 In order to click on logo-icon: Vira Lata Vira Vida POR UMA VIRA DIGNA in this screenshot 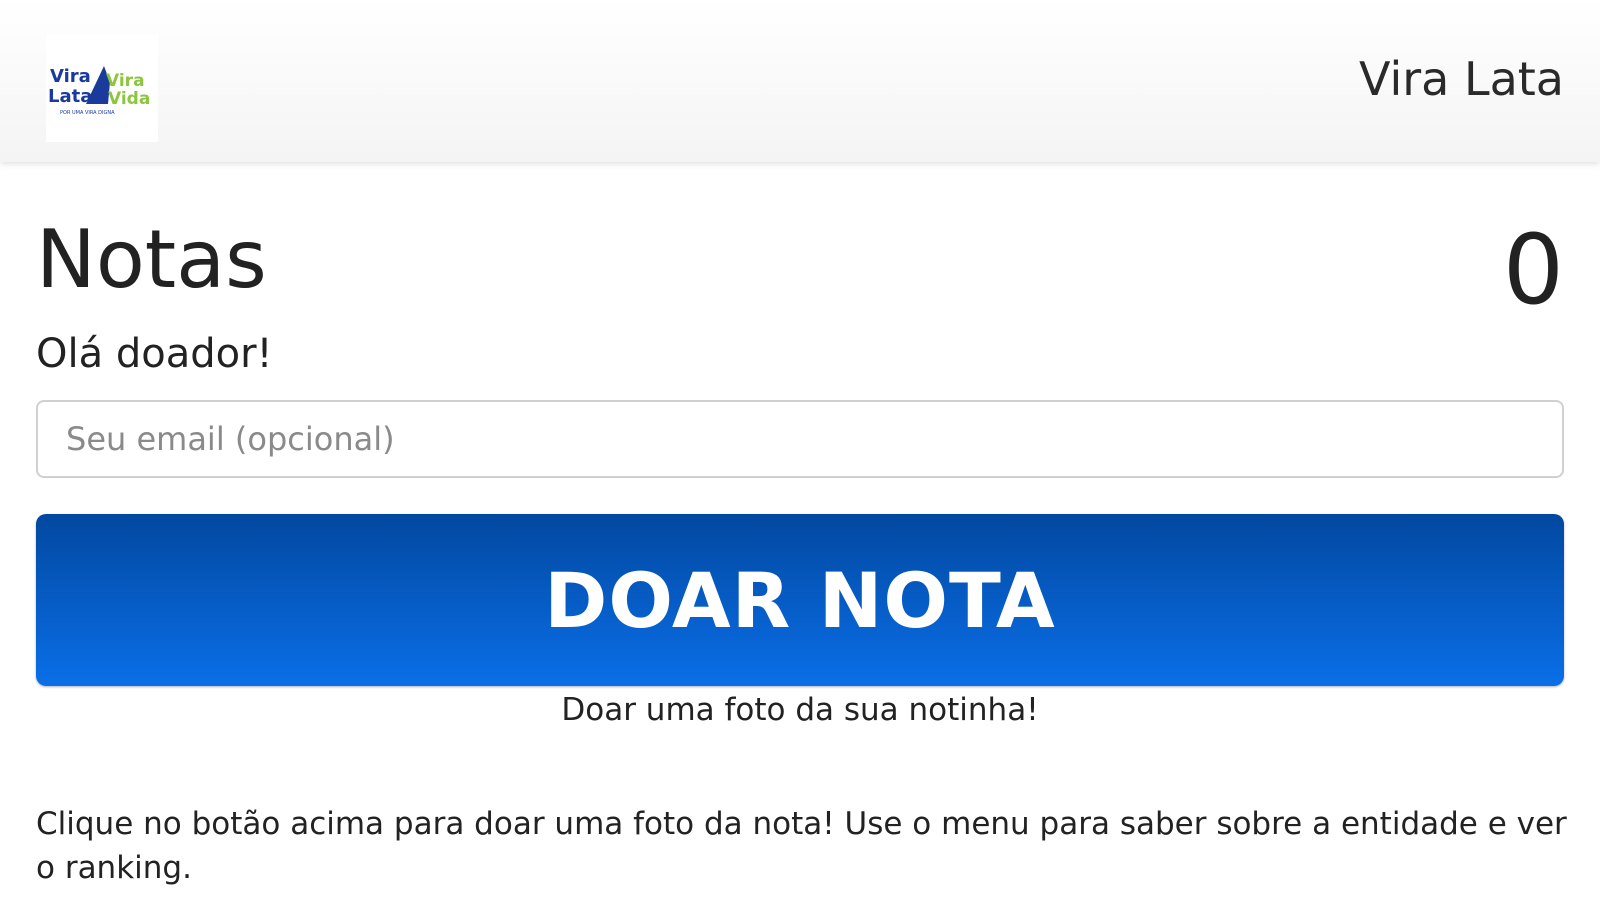, I will do `click(99, 91)`.